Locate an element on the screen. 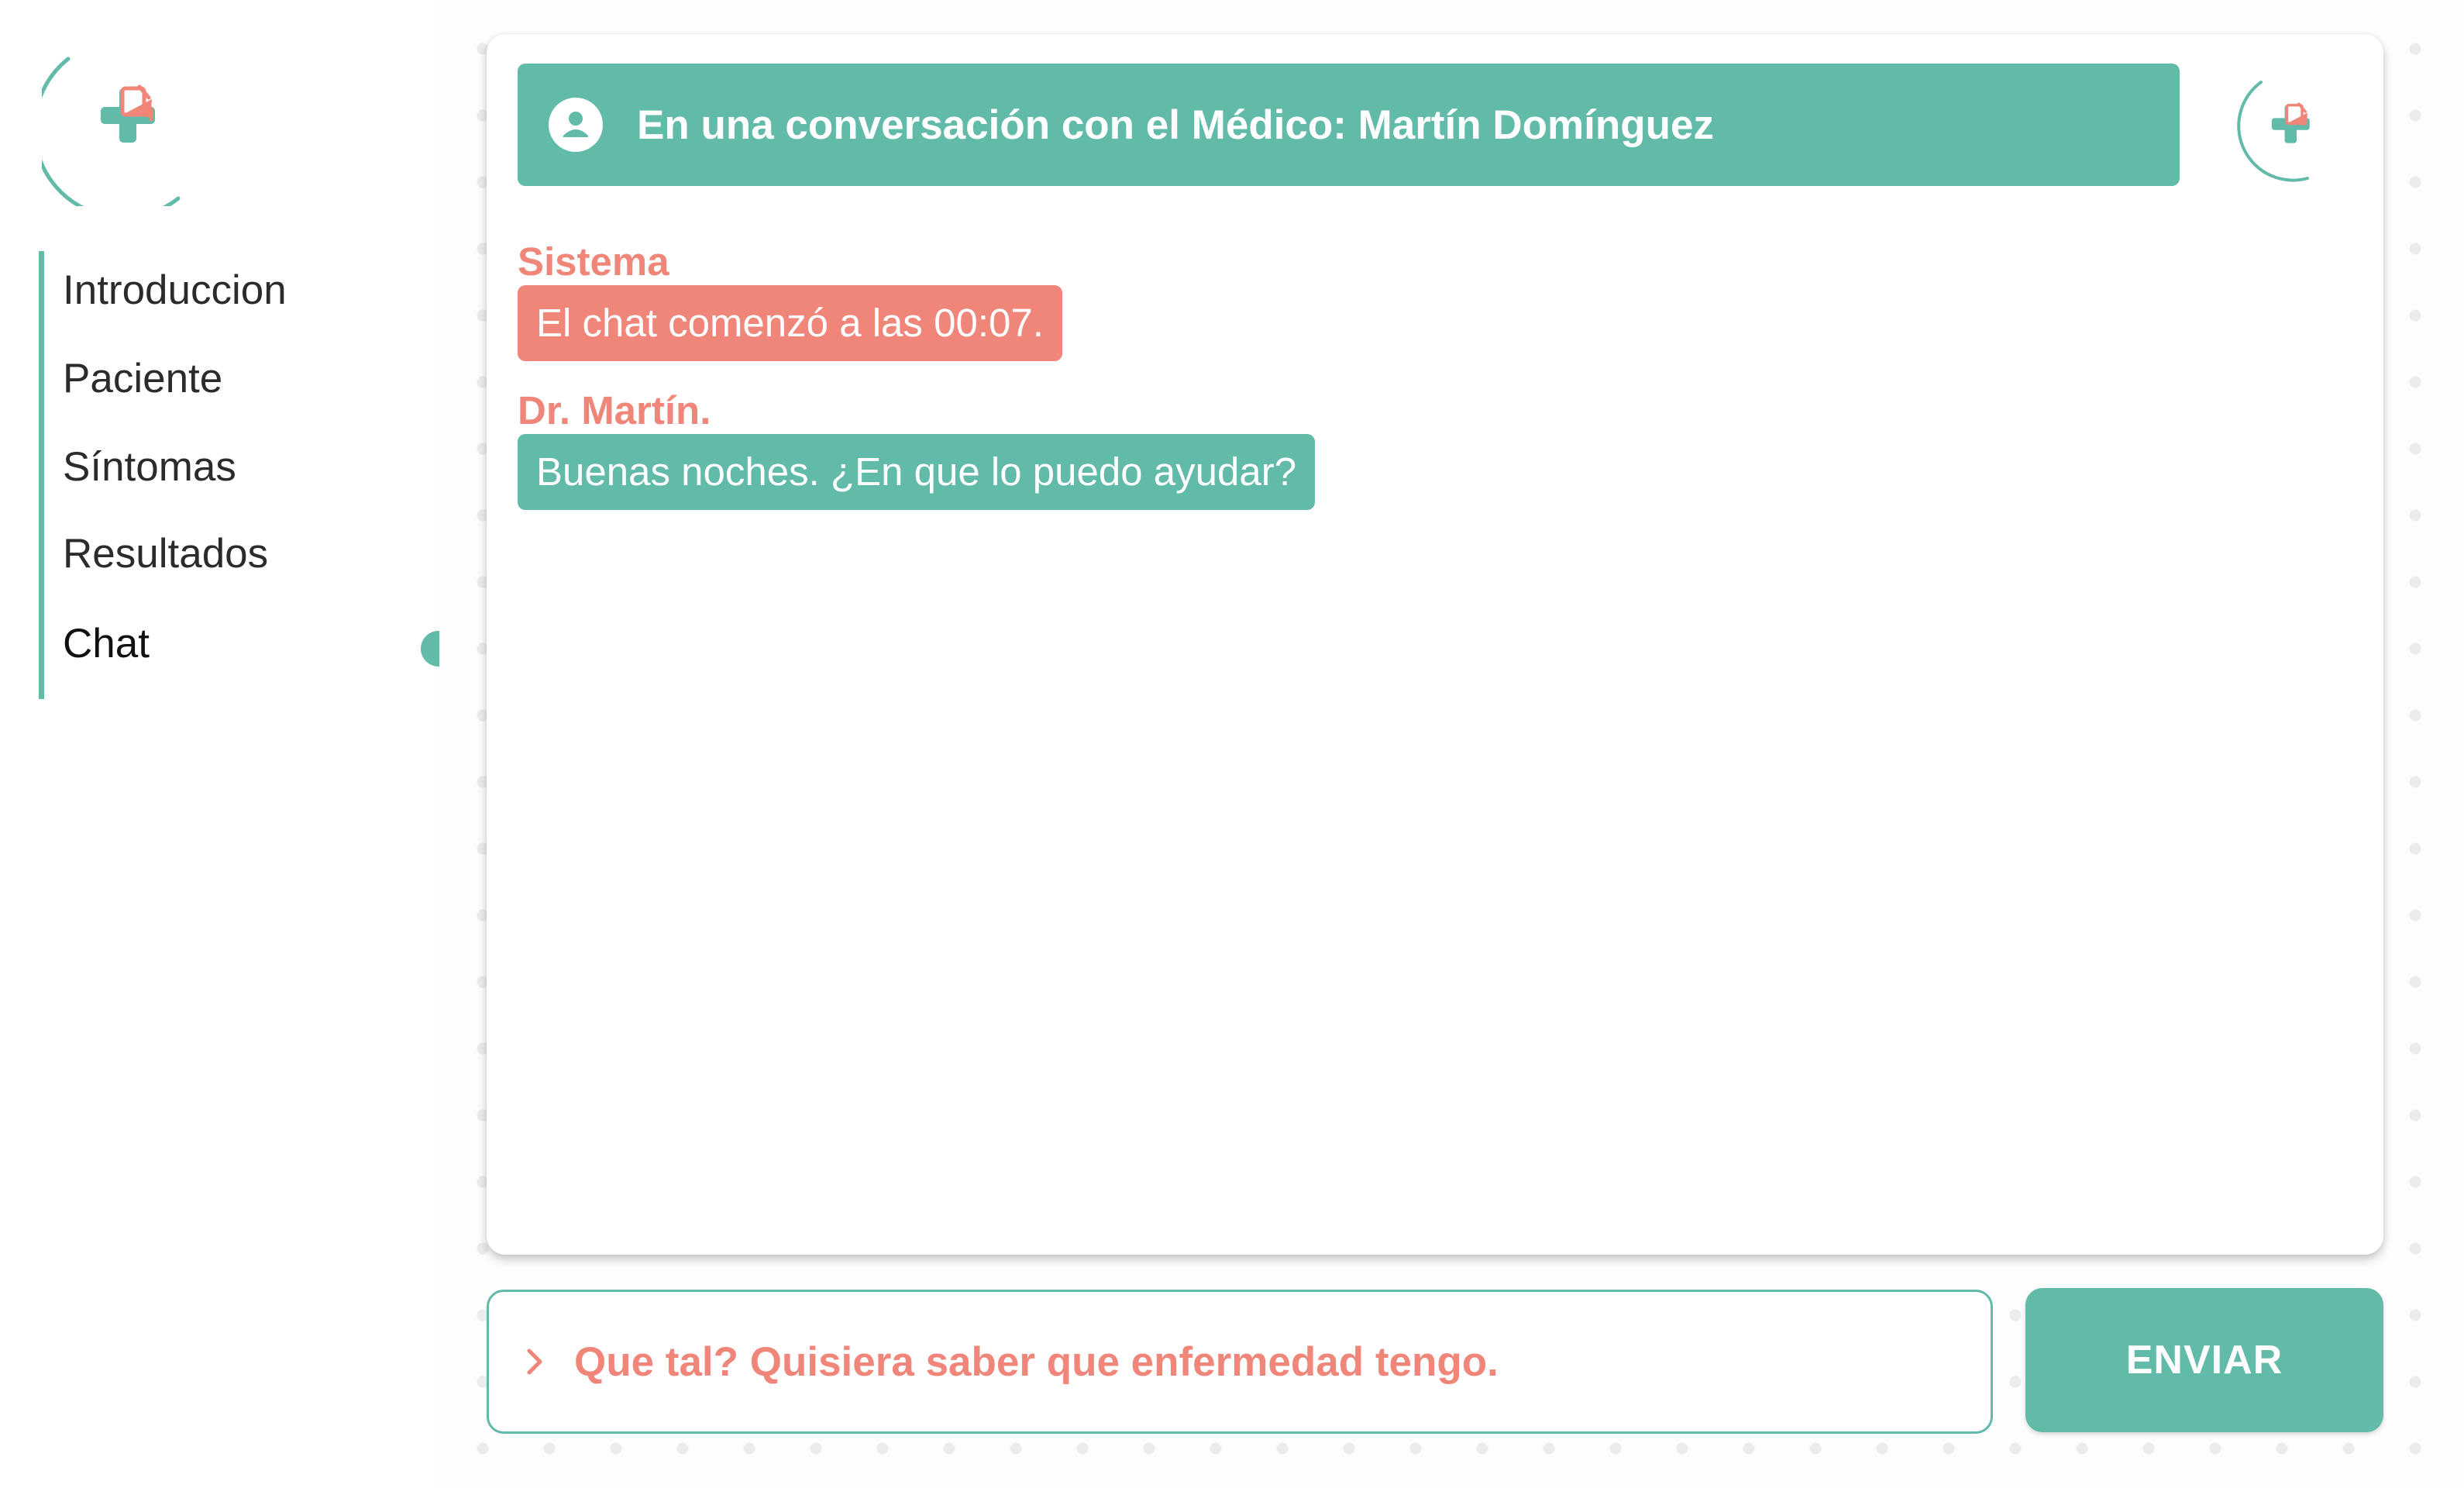  message-sender: Dr. Martín. is located at coordinates (614, 410).